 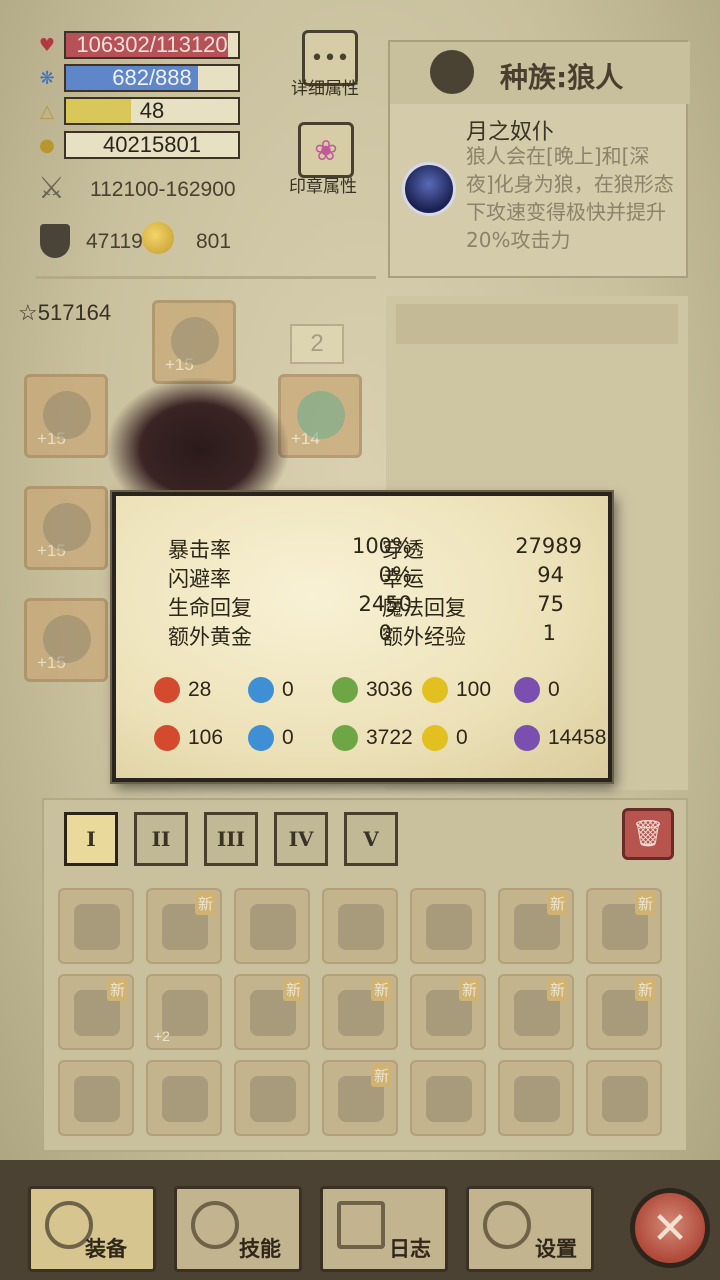 What do you see at coordinates (452, 72) in the screenshot?
I see `wolf-emblem-icon` at bounding box center [452, 72].